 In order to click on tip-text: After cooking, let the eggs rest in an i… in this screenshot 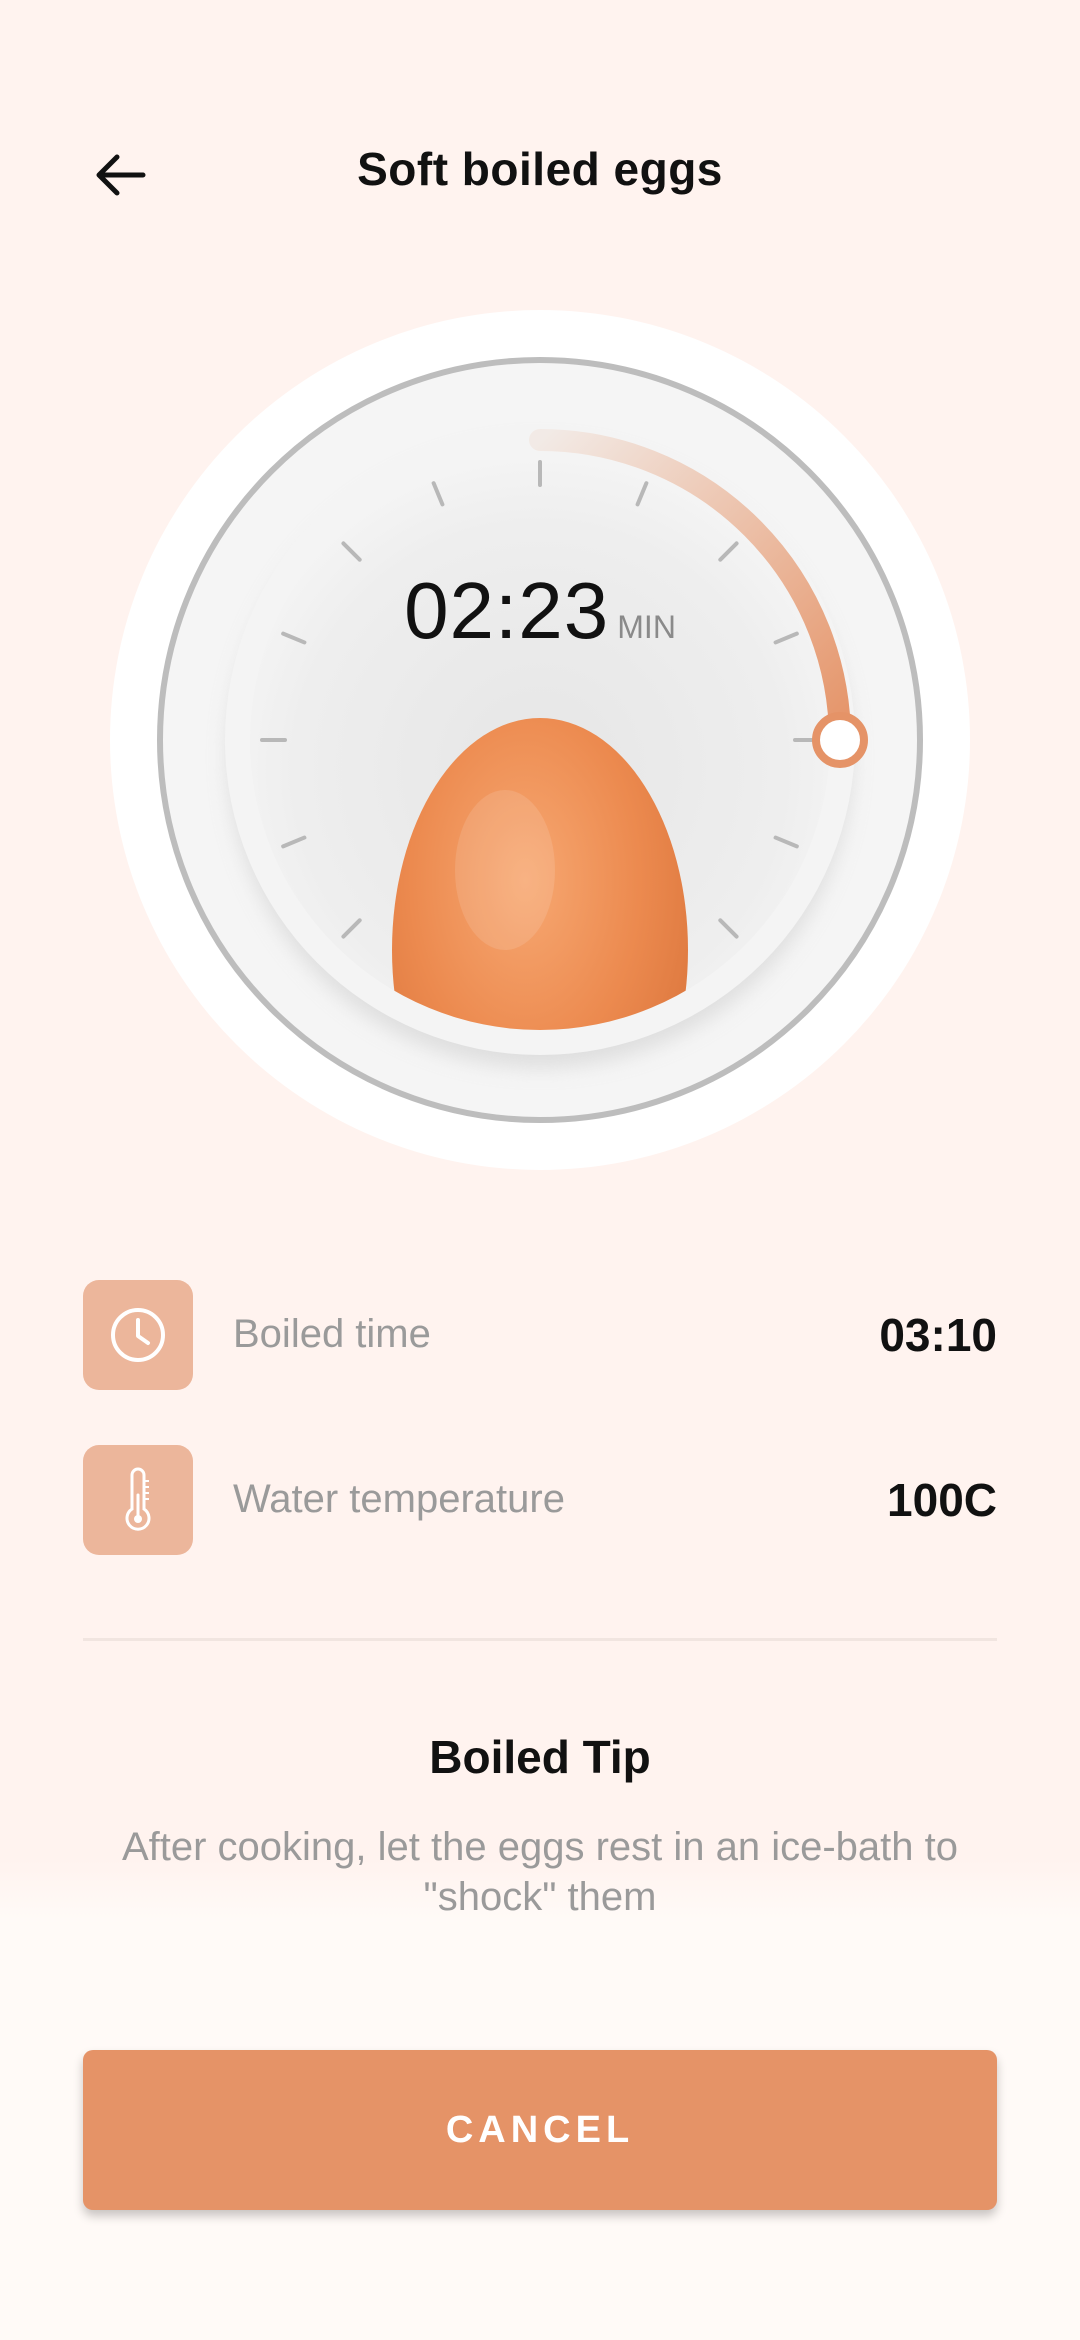, I will do `click(540, 1872)`.